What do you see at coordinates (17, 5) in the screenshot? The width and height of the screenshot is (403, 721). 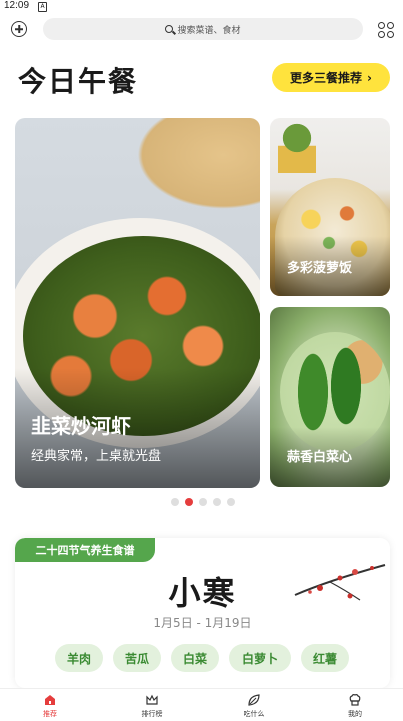 I see `status-time: 12:09` at bounding box center [17, 5].